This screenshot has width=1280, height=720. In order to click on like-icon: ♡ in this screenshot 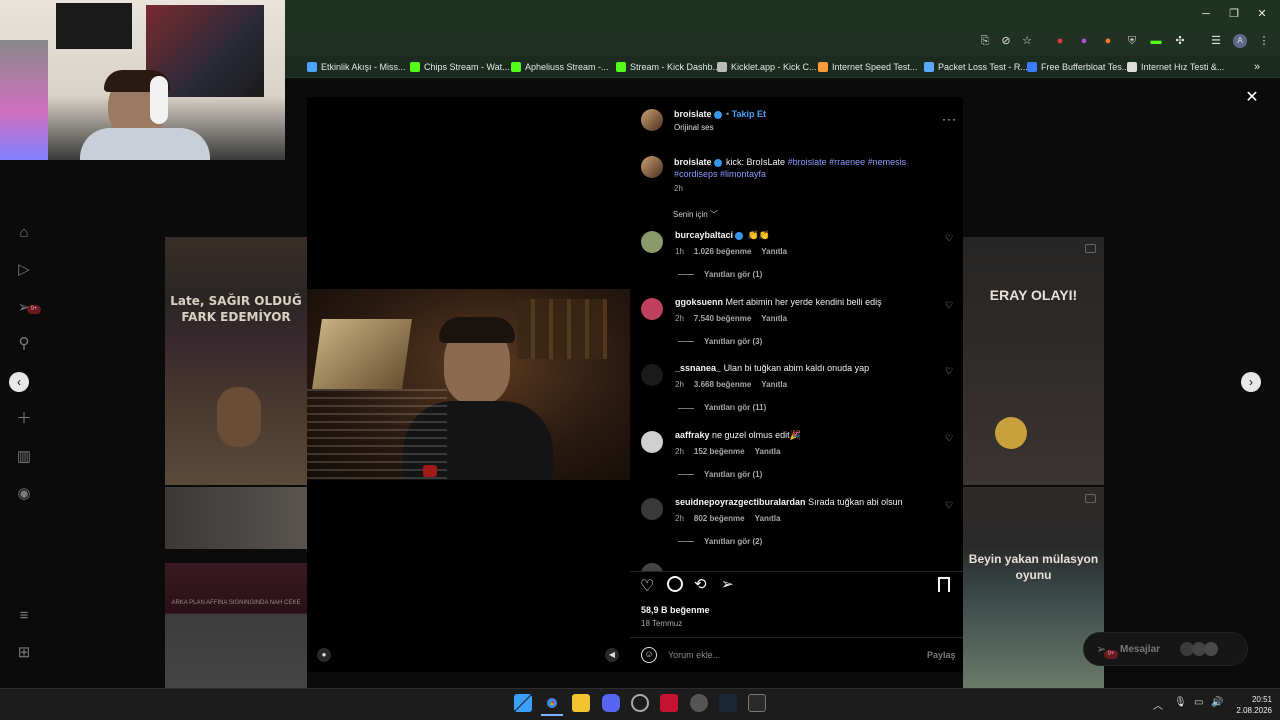, I will do `click(647, 586)`.